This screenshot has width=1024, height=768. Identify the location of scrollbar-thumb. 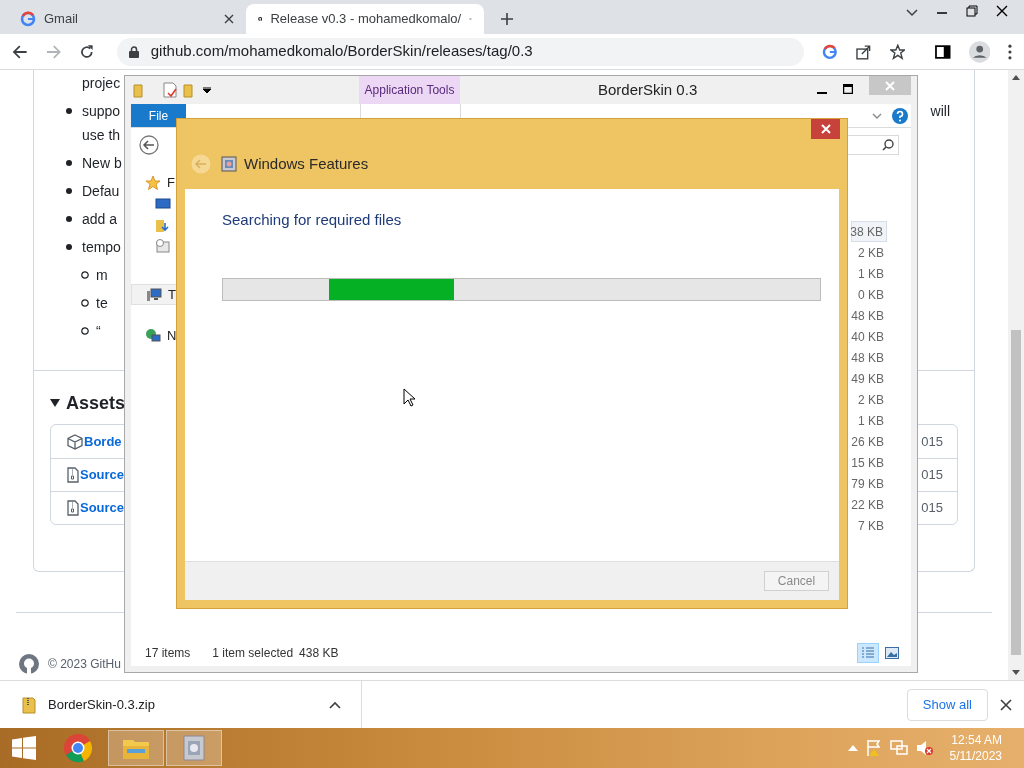
(1016, 492).